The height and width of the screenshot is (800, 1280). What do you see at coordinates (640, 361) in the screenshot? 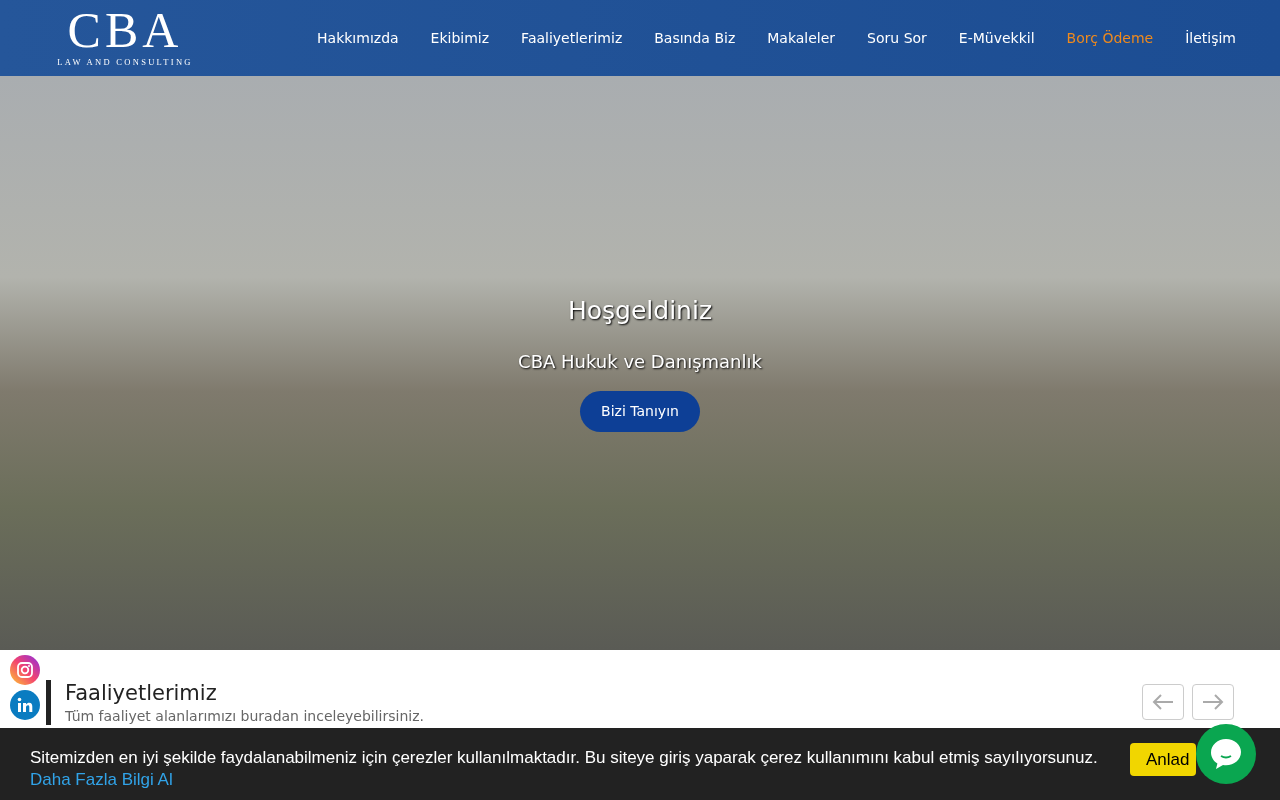
I see `hero-subtitle: CBA Hukuk ve Danışmanlık` at bounding box center [640, 361].